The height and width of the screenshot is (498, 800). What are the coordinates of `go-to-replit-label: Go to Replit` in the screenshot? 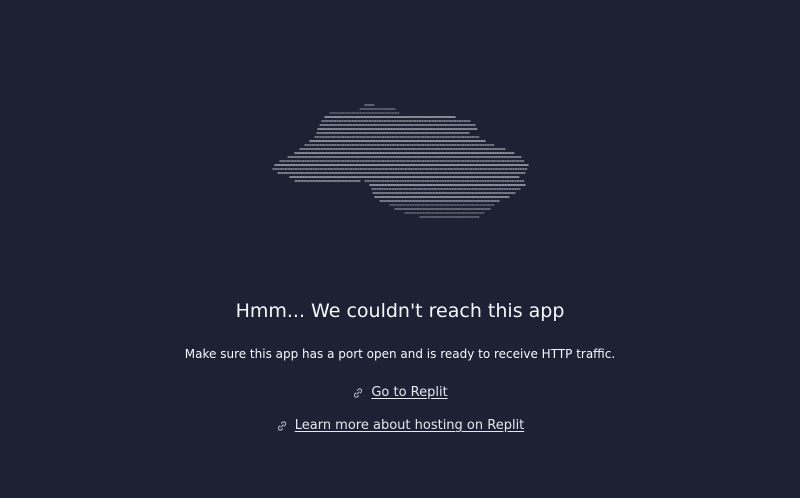 It's located at (409, 392).